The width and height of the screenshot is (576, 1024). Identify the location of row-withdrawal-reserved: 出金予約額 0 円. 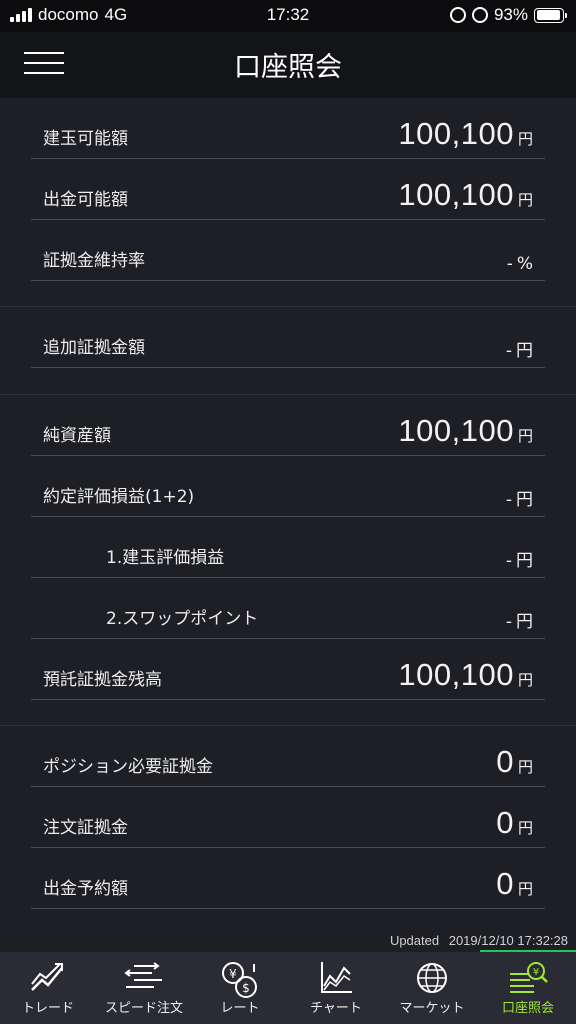
(288, 878).